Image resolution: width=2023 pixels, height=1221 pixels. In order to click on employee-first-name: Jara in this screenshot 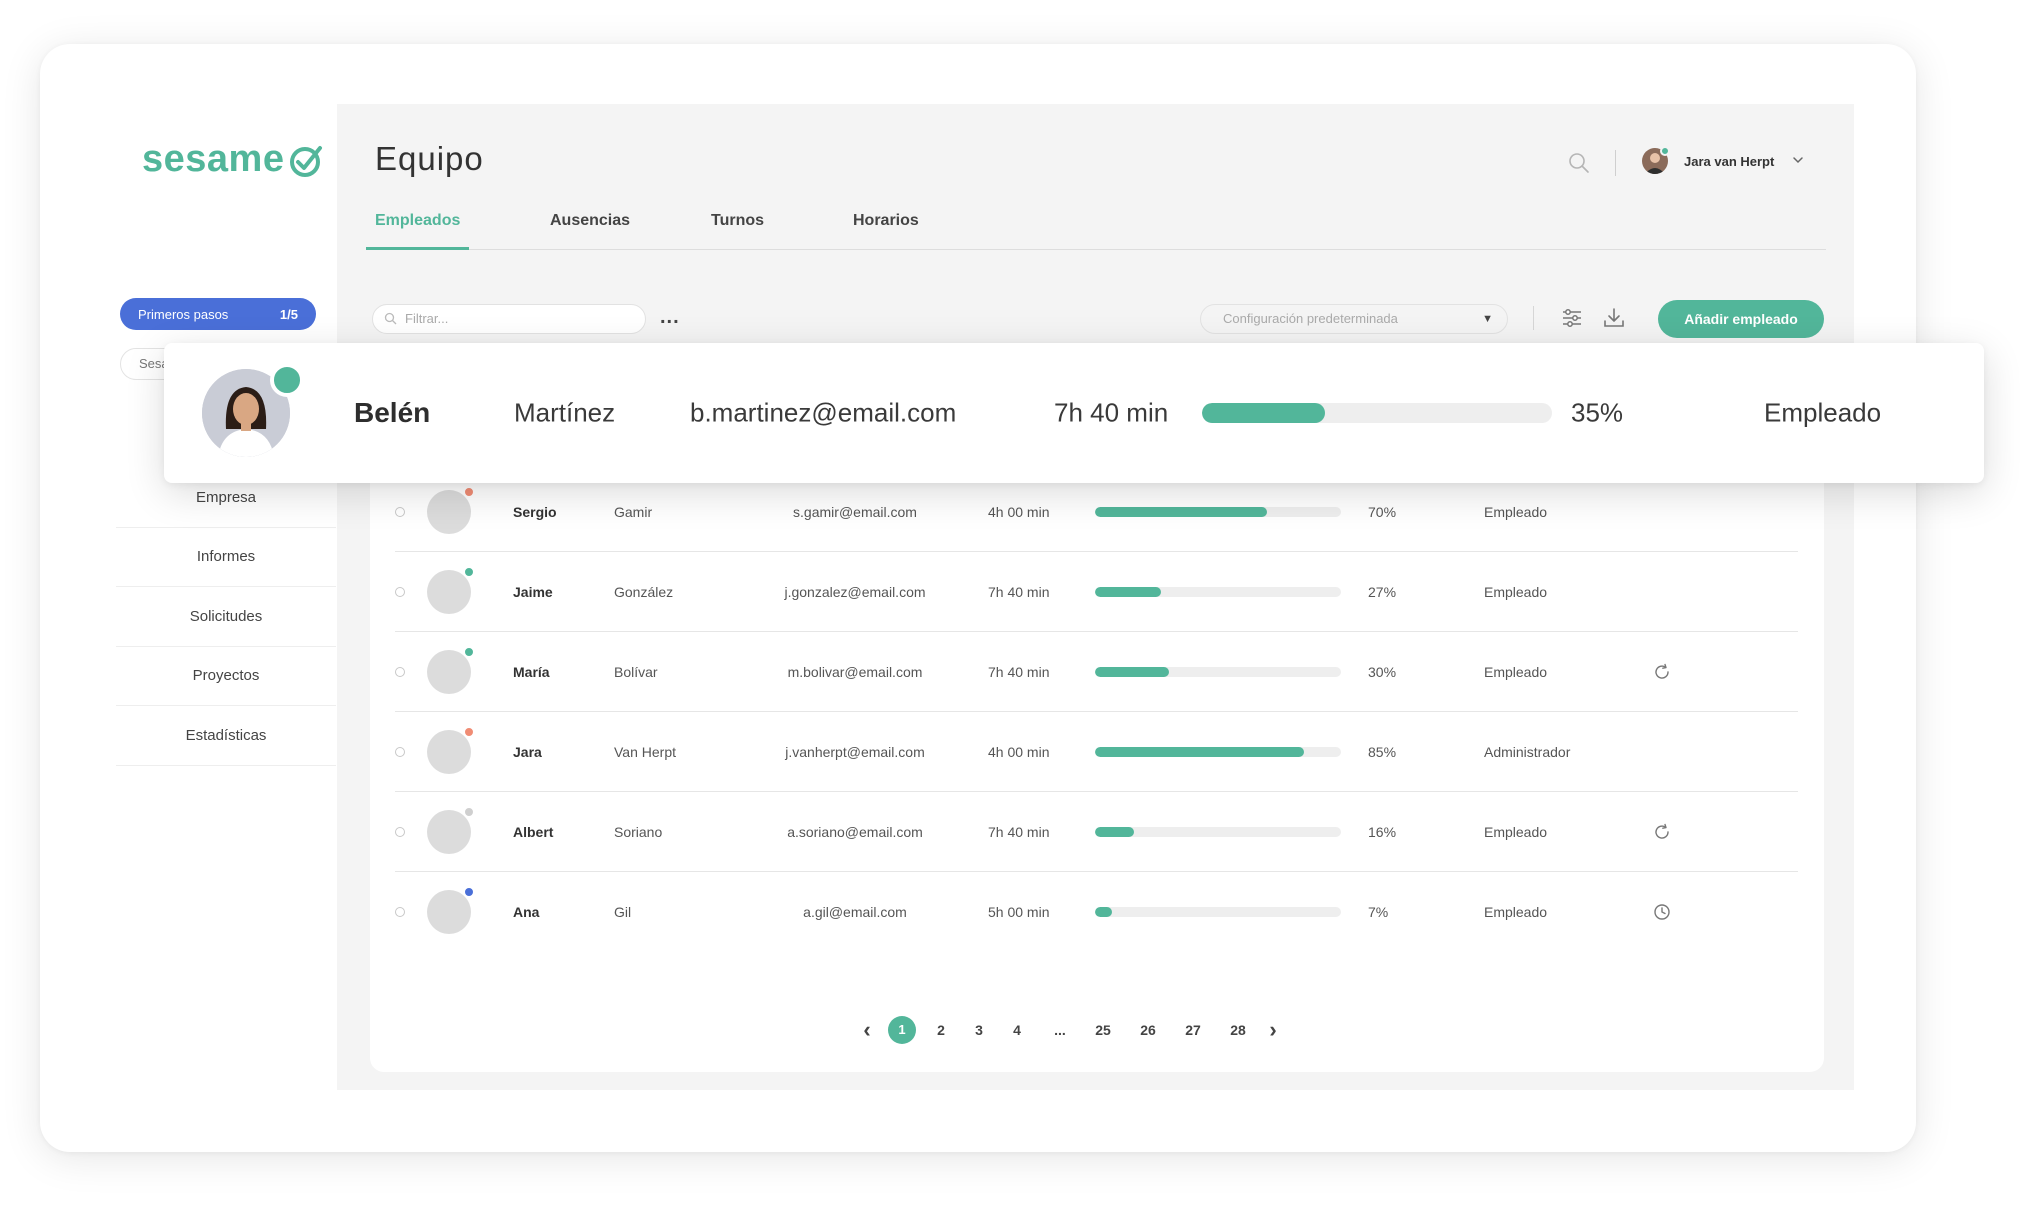, I will do `click(527, 751)`.